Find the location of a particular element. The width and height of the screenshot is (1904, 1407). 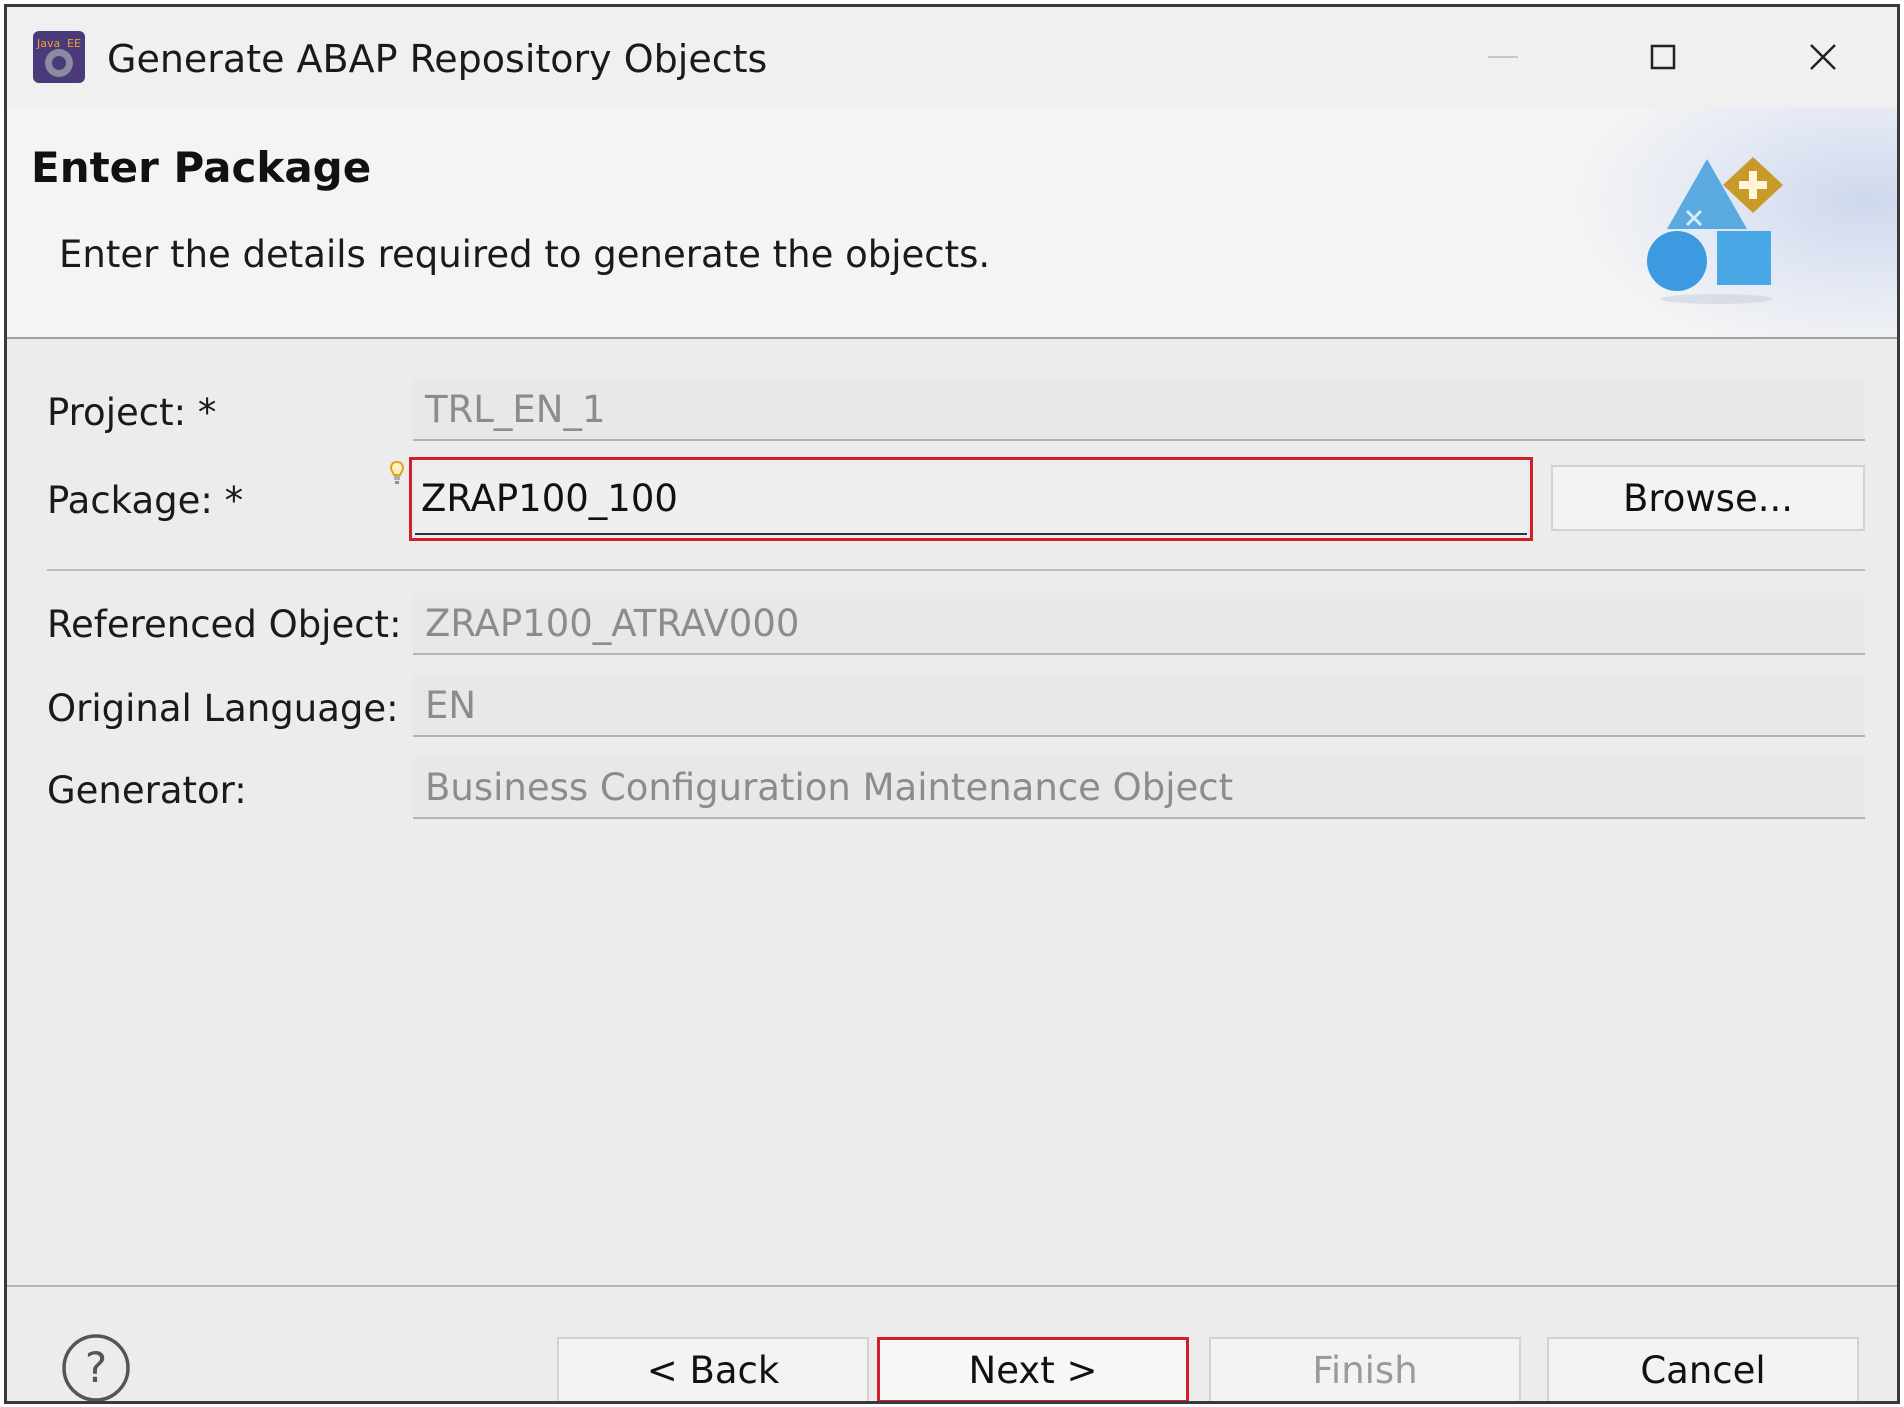

minimize-button is located at coordinates (1503, 57).